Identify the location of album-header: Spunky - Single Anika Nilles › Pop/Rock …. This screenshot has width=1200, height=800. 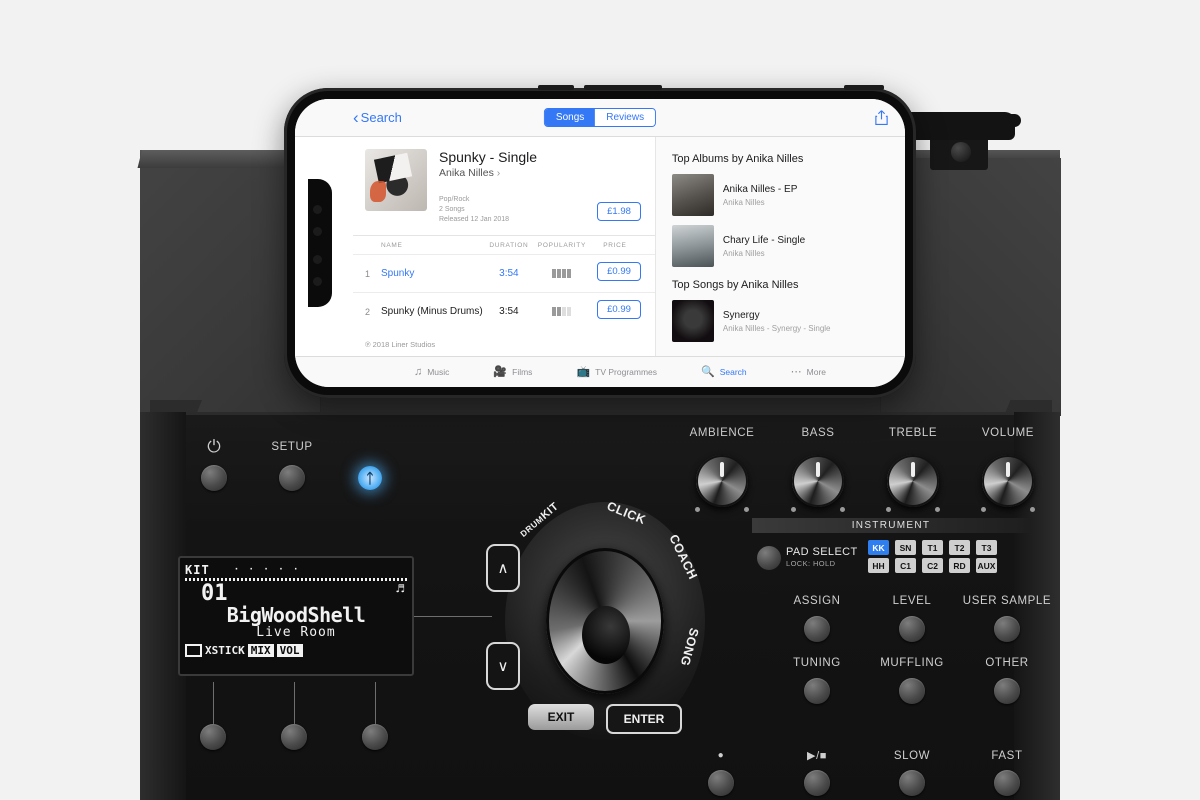
(504, 186).